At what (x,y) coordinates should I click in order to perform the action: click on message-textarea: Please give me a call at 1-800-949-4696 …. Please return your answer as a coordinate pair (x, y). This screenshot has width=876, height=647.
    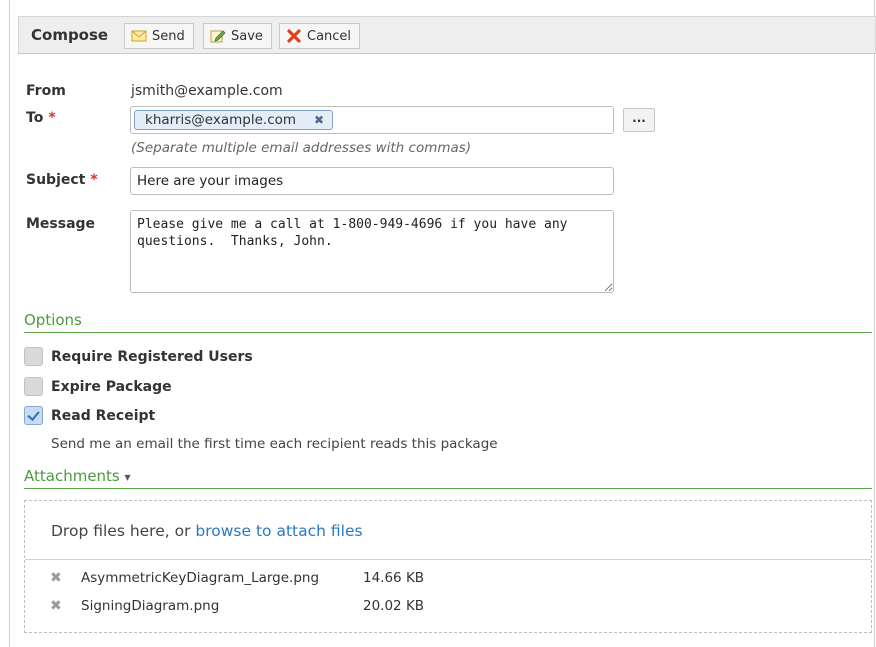
    Looking at the image, I should click on (372, 251).